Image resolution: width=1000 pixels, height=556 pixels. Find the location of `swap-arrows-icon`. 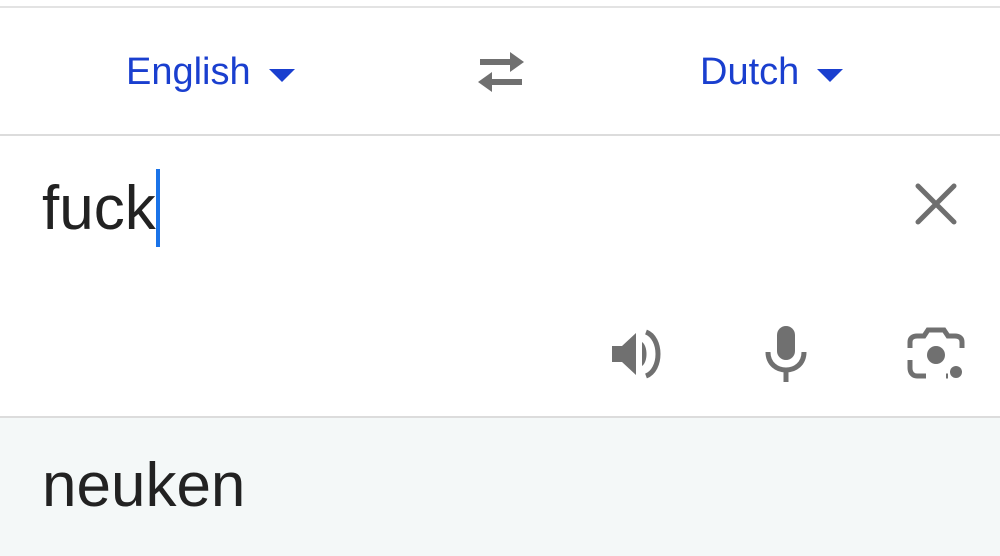

swap-arrows-icon is located at coordinates (501, 72).